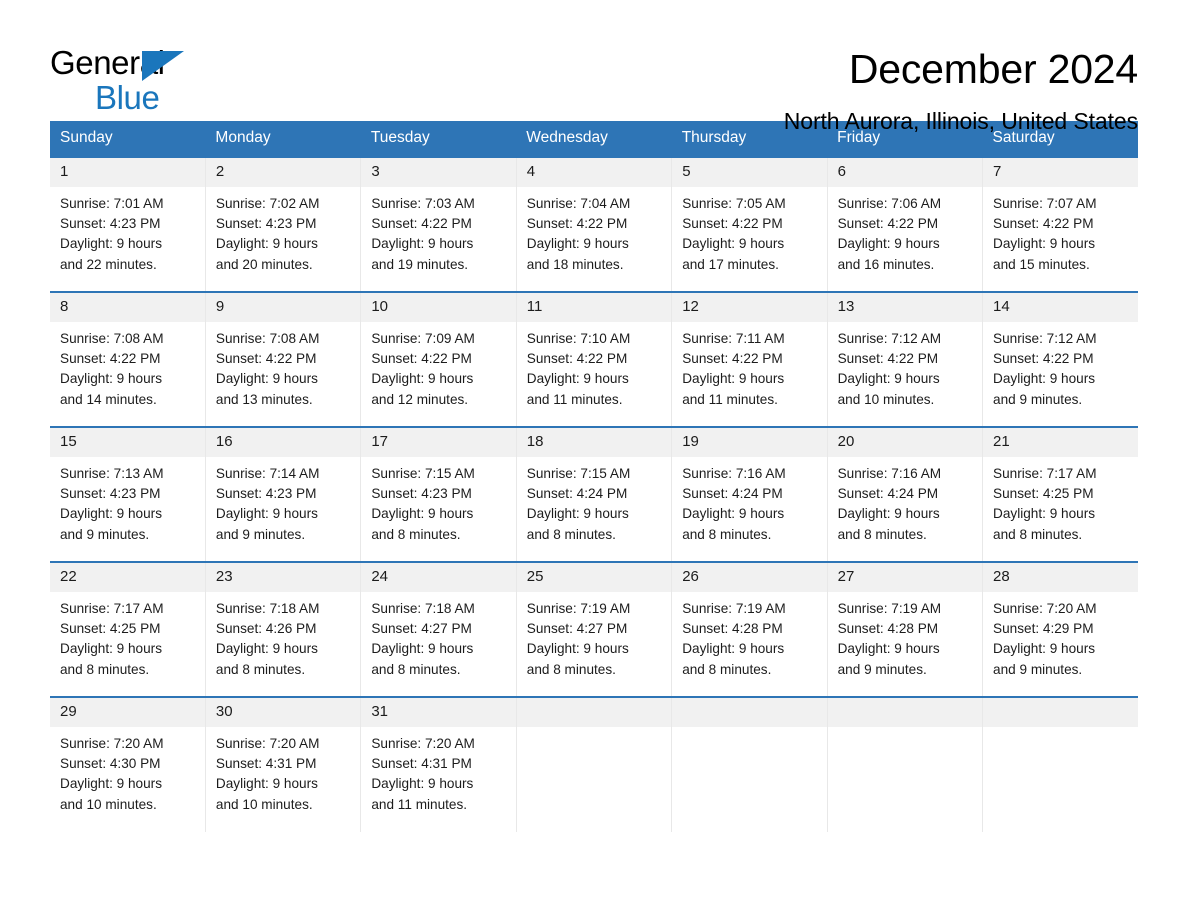 Image resolution: width=1188 pixels, height=918 pixels. Describe the element at coordinates (905, 577) in the screenshot. I see `day-number: 27` at that location.